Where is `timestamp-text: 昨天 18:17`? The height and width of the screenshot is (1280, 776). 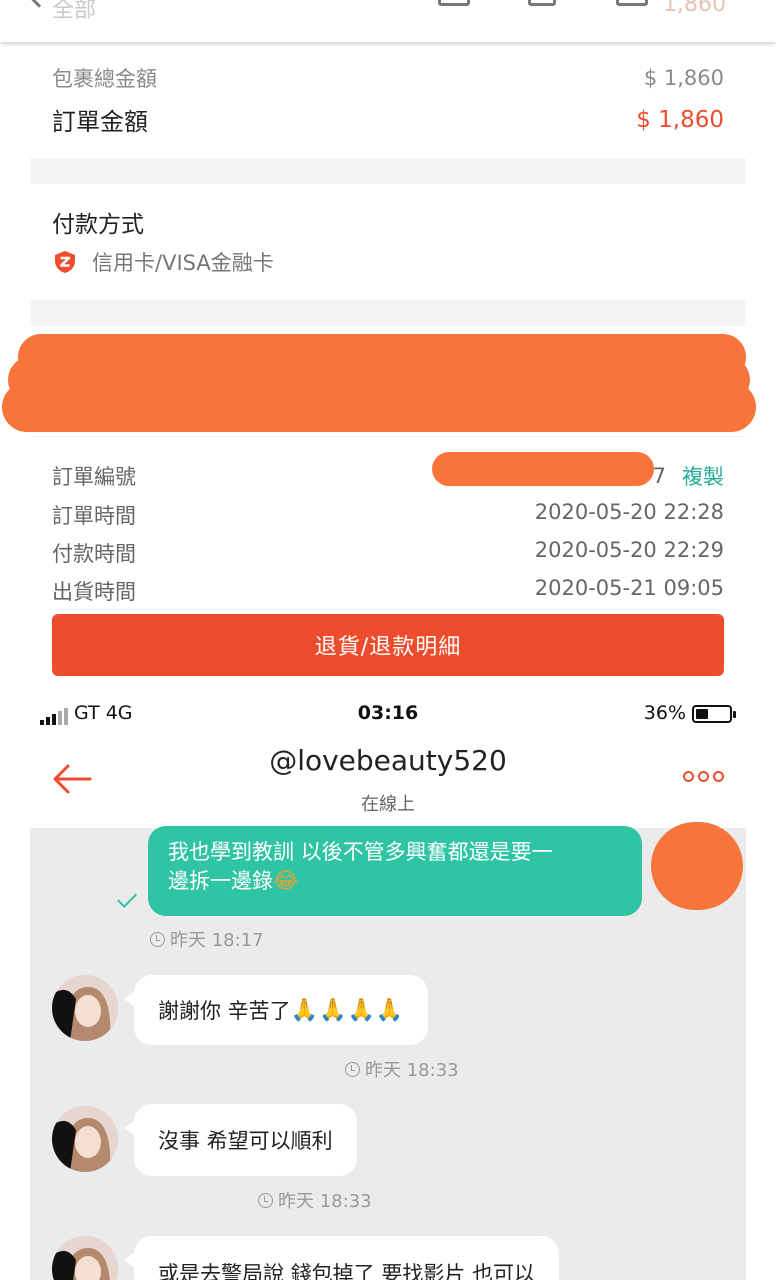 timestamp-text: 昨天 18:17 is located at coordinates (217, 940).